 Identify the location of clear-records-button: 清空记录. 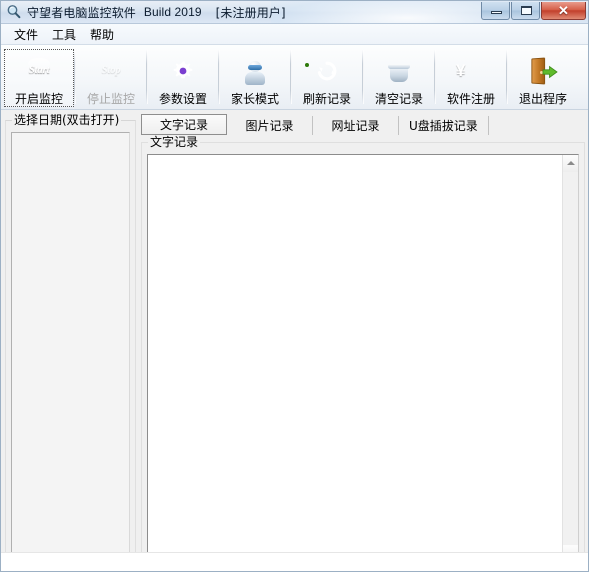
(399, 78).